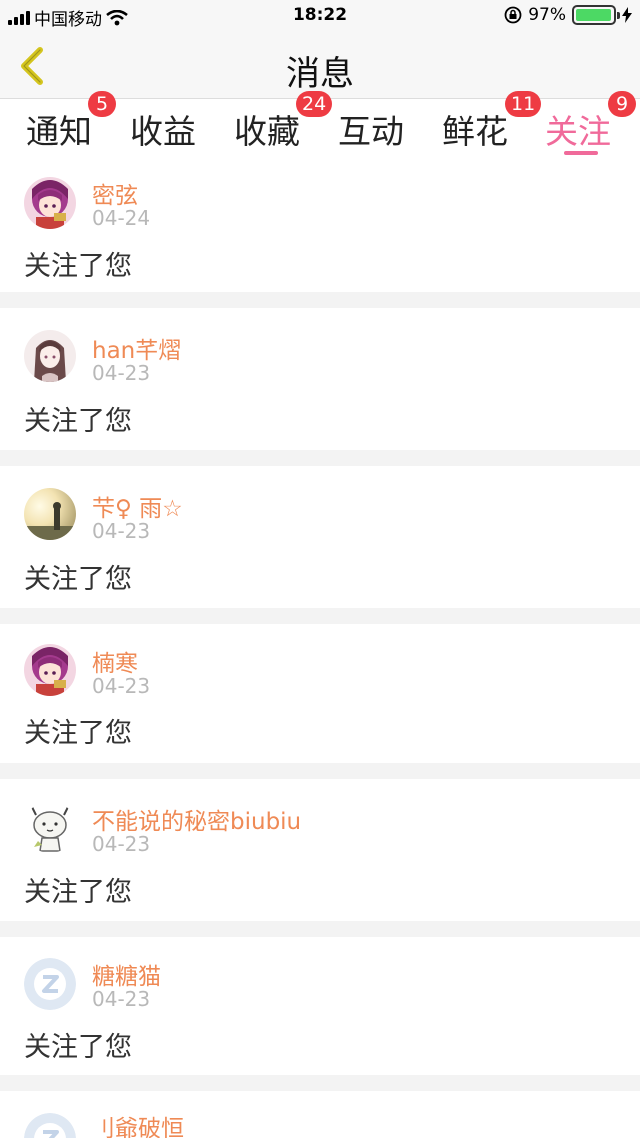 This screenshot has width=640, height=1138. Describe the element at coordinates (196, 819) in the screenshot. I see `username: 不能说的秘密biubiu` at that location.